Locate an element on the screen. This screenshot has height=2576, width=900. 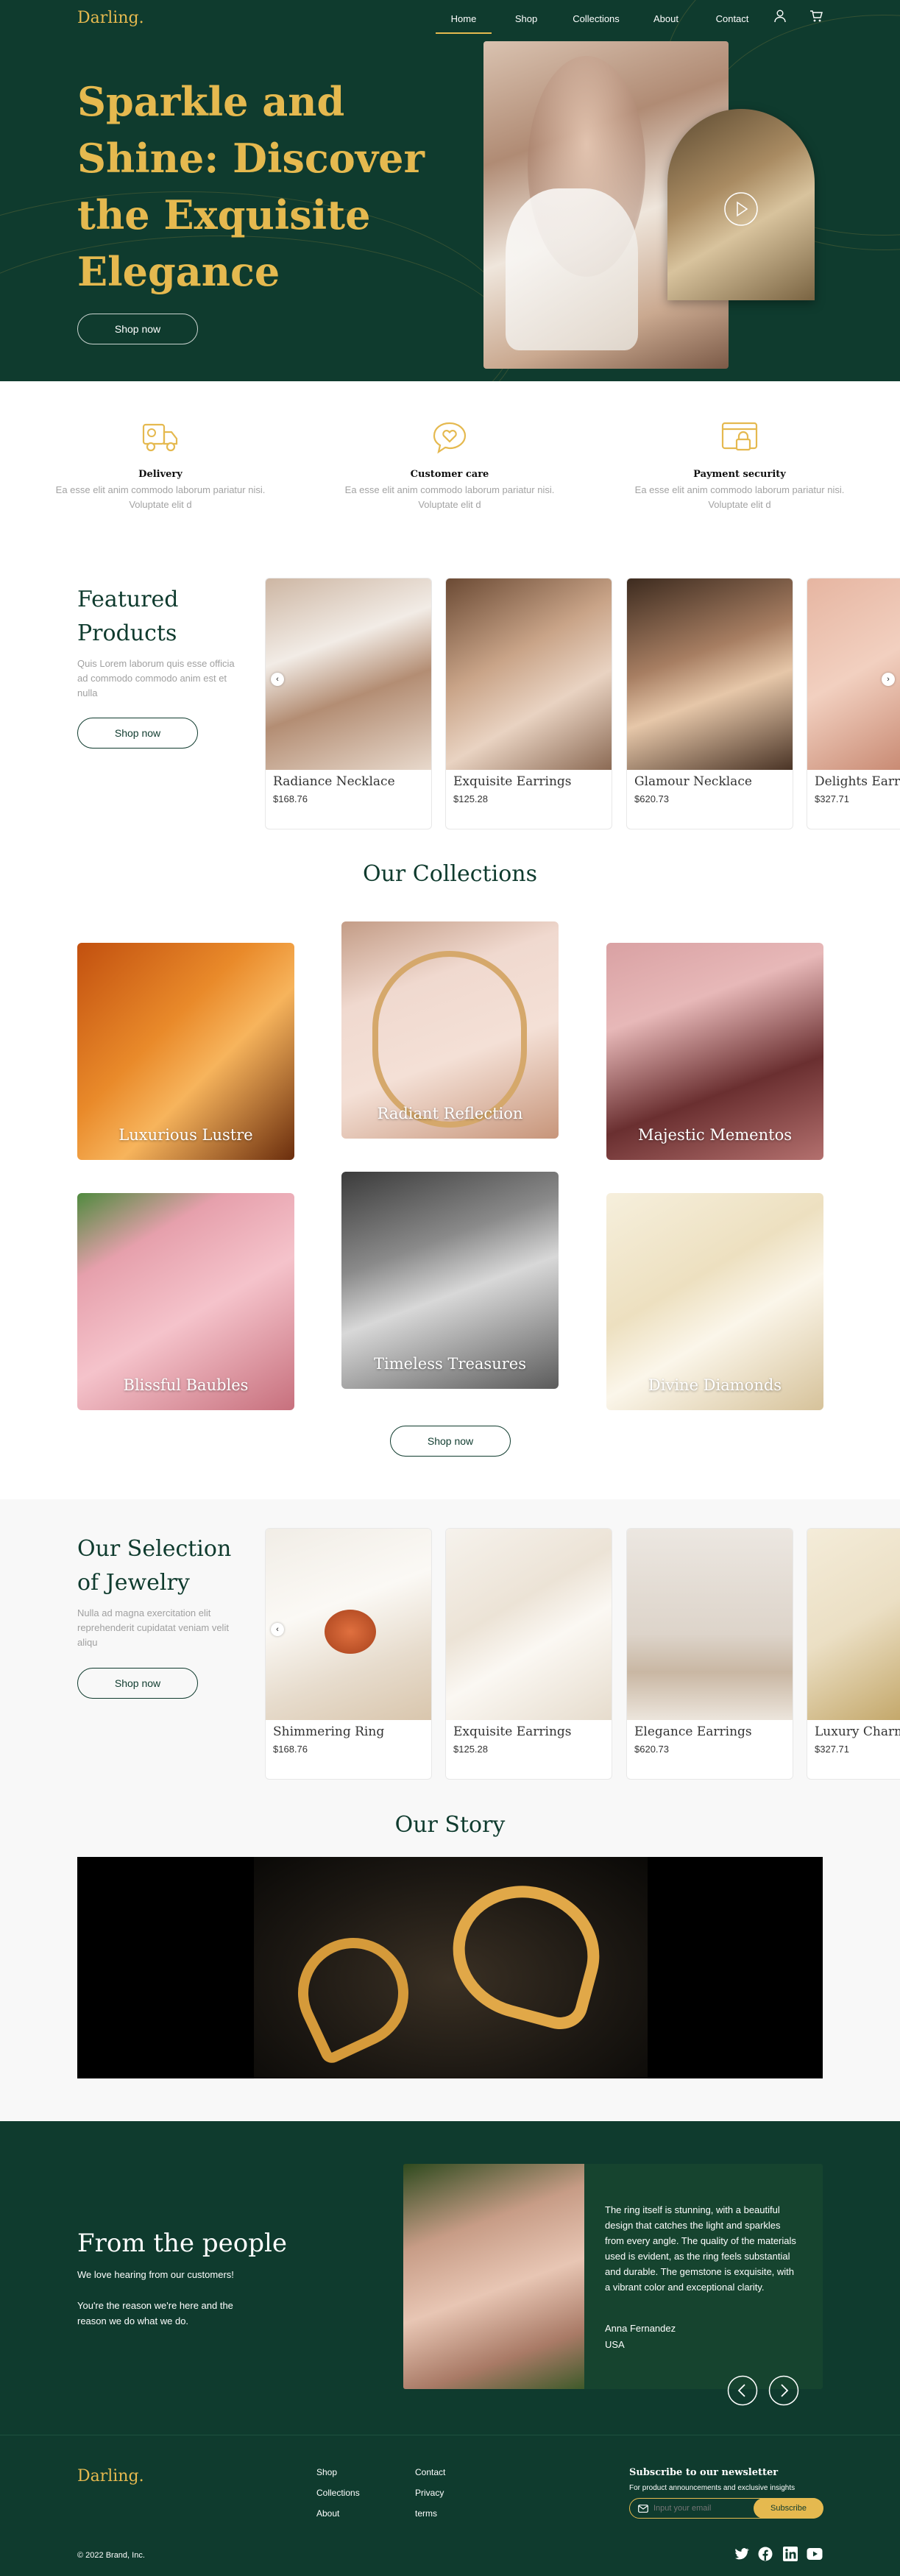
story-video-frame is located at coordinates (451, 1967).